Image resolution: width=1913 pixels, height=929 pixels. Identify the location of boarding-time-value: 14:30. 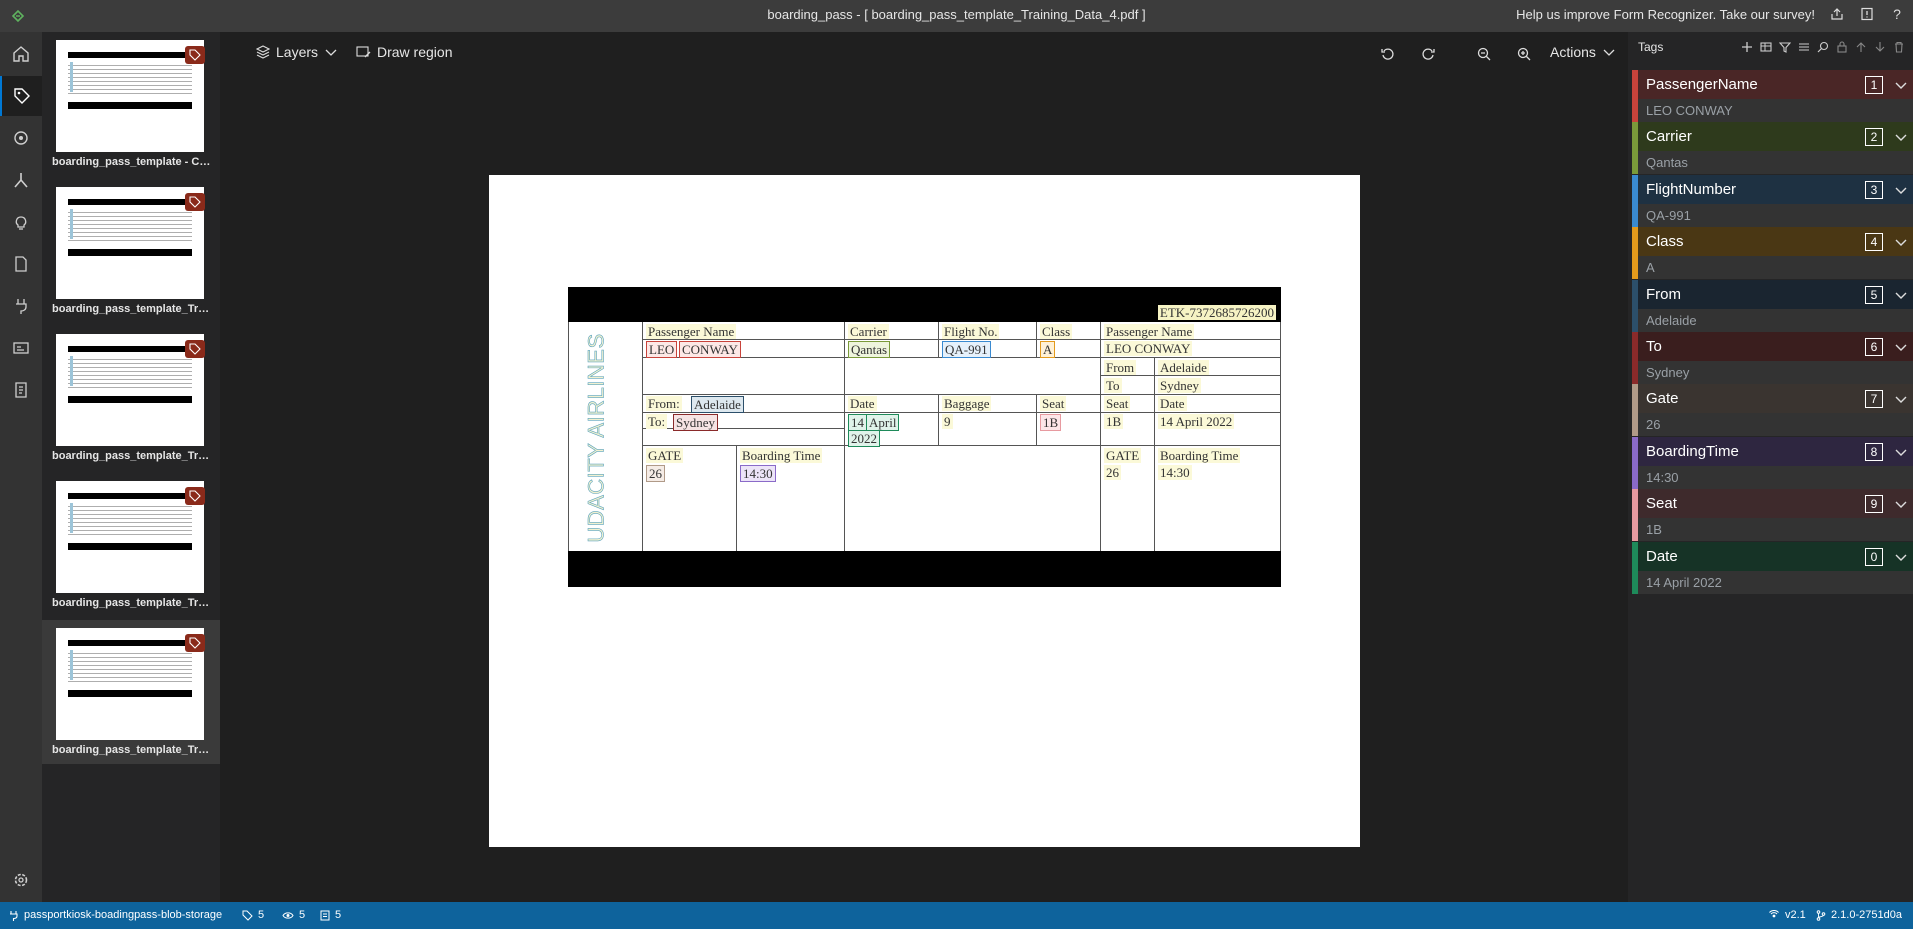
(758, 473).